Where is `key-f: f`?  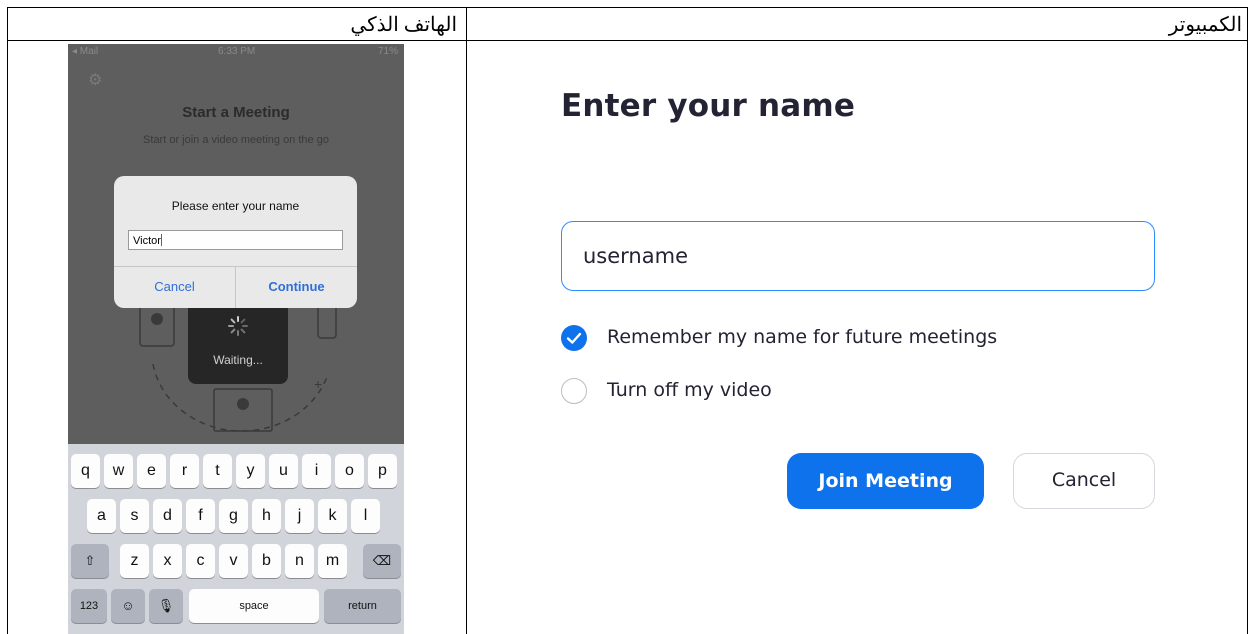 key-f: f is located at coordinates (200, 516).